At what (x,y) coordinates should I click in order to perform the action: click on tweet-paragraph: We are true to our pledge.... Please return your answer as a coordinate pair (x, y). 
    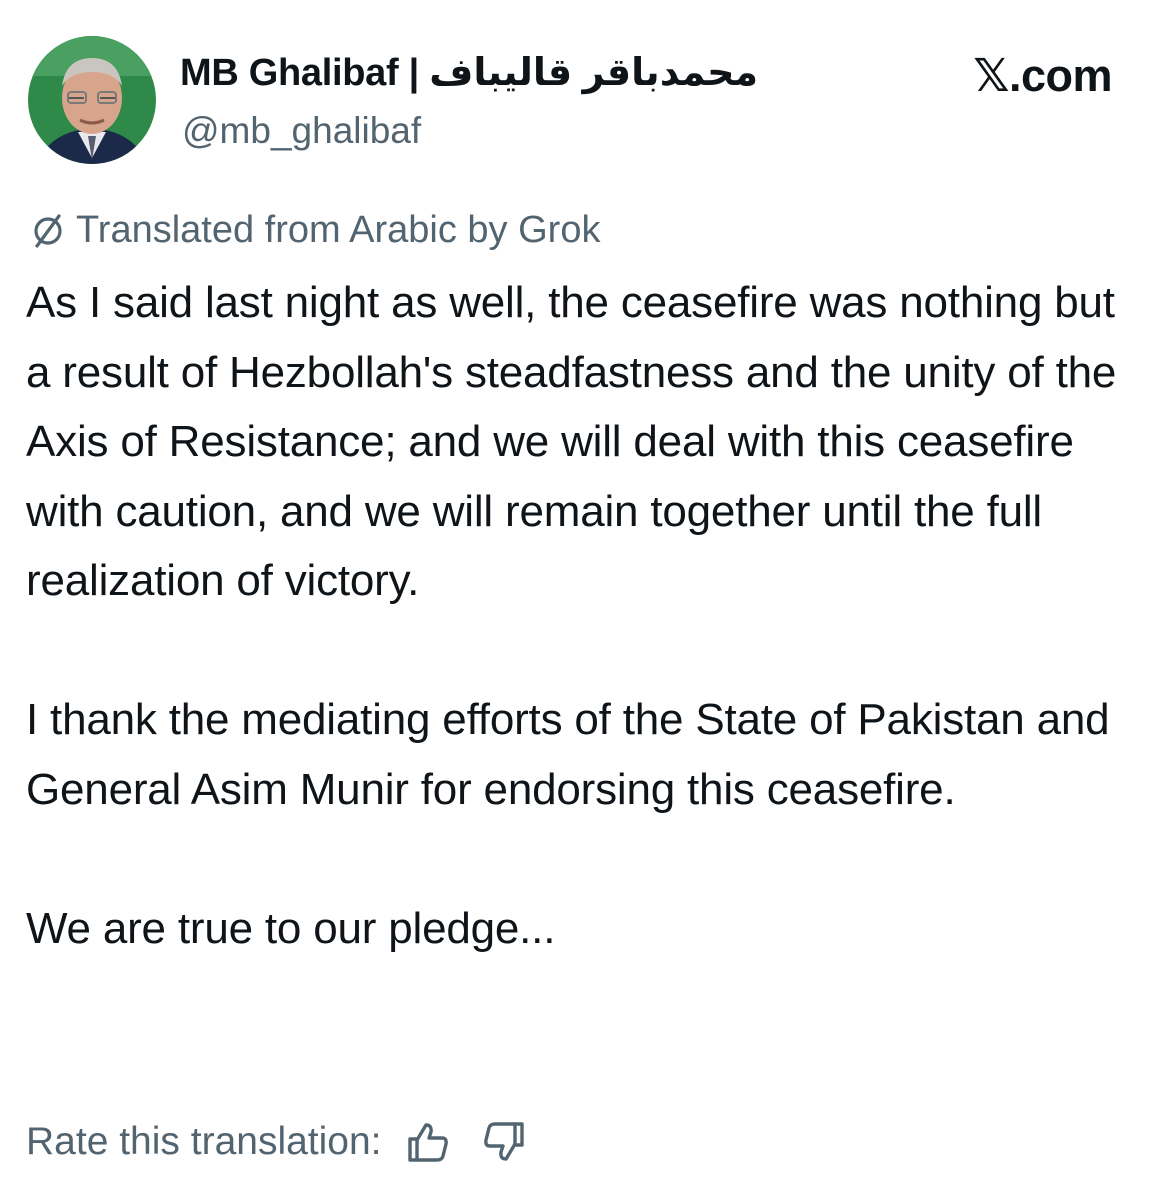
    Looking at the image, I should click on (291, 928).